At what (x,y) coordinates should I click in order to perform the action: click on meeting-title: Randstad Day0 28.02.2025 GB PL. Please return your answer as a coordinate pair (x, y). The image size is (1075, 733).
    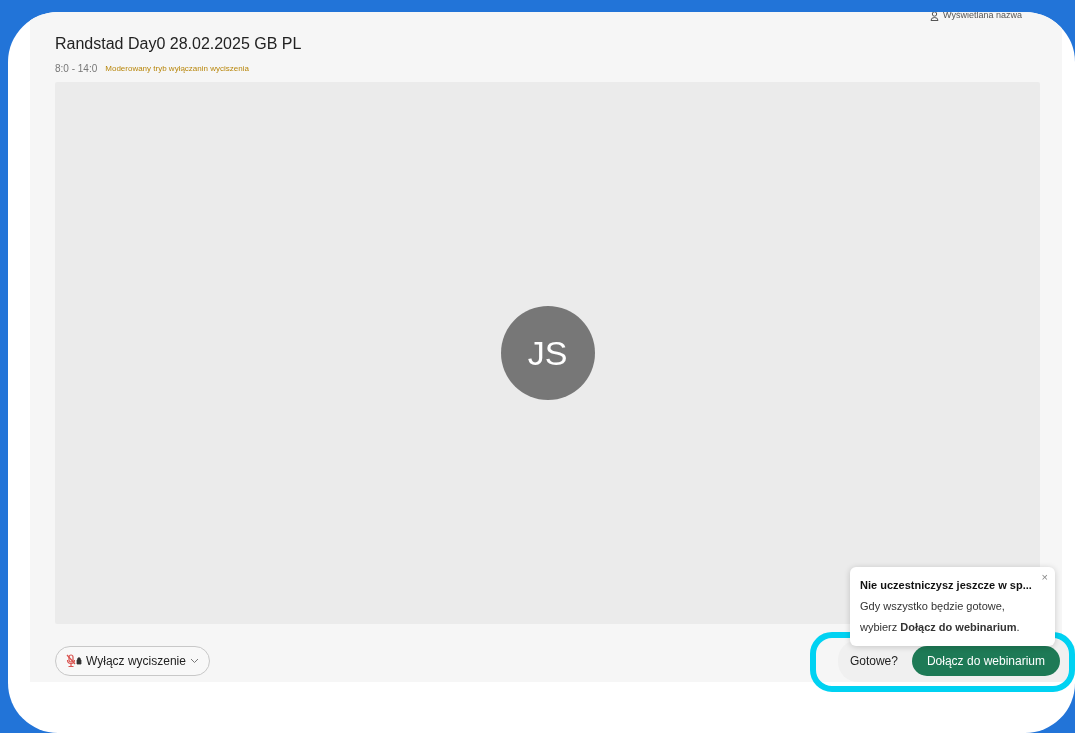
    Looking at the image, I should click on (179, 44).